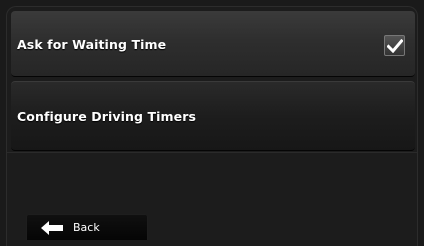  What do you see at coordinates (106, 116) in the screenshot?
I see `configure-driving-timers-label: Configure Driving Timers` at bounding box center [106, 116].